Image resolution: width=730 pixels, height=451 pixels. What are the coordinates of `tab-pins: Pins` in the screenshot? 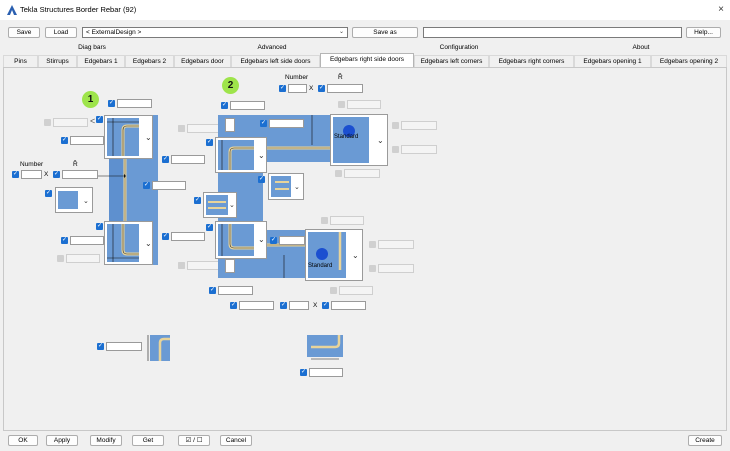 It's located at (20, 61).